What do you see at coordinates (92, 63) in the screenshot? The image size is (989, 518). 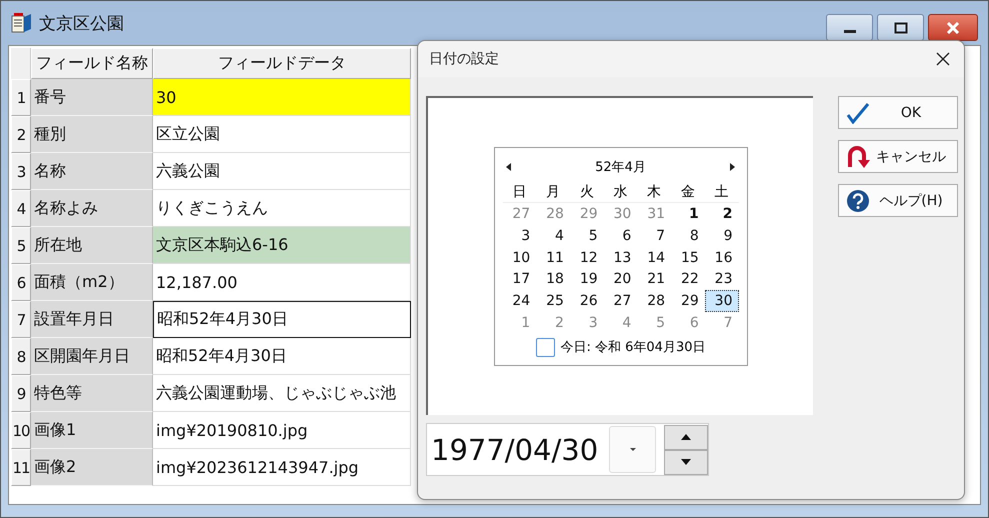 I see `column-header: フィールド名称` at bounding box center [92, 63].